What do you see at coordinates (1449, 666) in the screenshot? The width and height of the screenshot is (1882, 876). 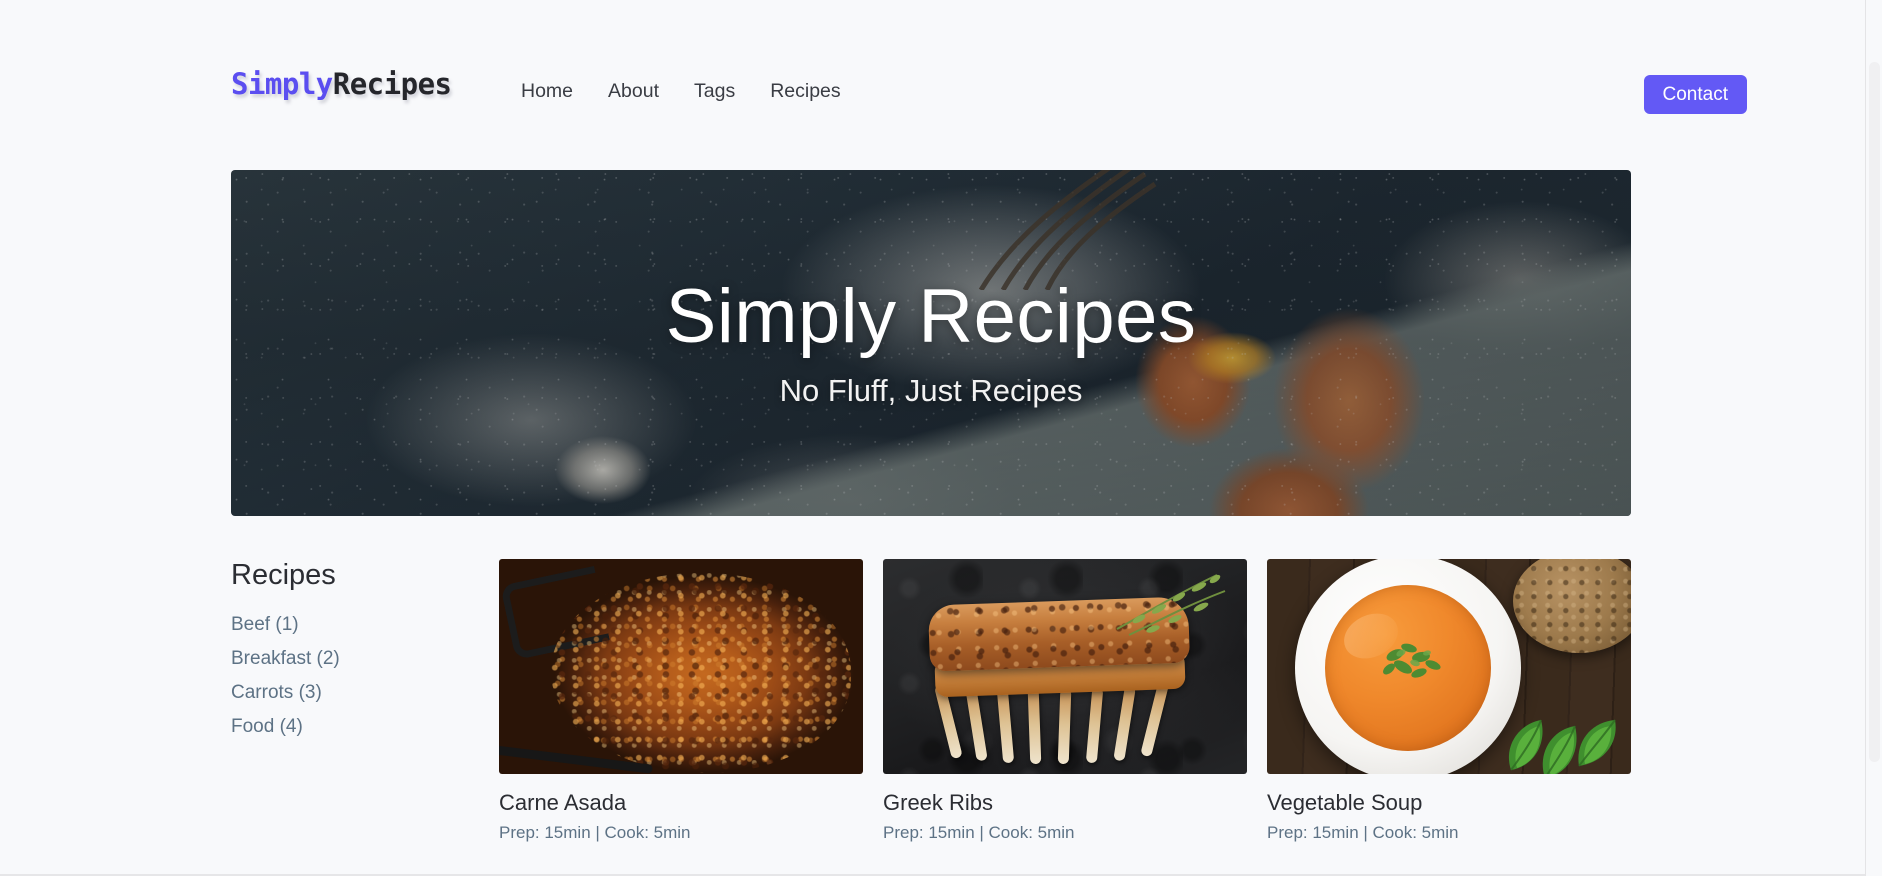 I see `recipe-image-vegetable-soup` at bounding box center [1449, 666].